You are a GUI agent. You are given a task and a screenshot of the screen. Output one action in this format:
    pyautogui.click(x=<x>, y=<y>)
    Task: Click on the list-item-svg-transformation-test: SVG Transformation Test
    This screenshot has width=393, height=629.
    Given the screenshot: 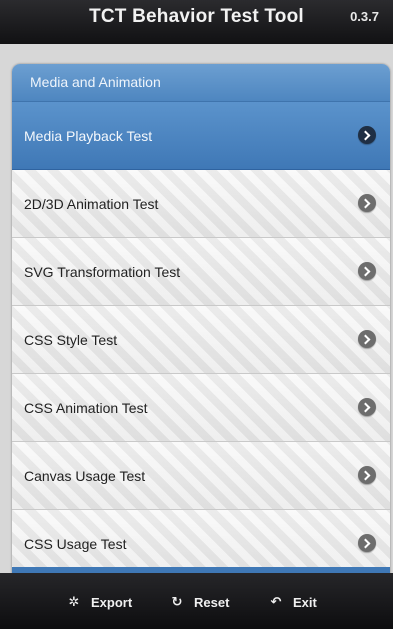 What is the action you would take?
    pyautogui.click(x=201, y=272)
    